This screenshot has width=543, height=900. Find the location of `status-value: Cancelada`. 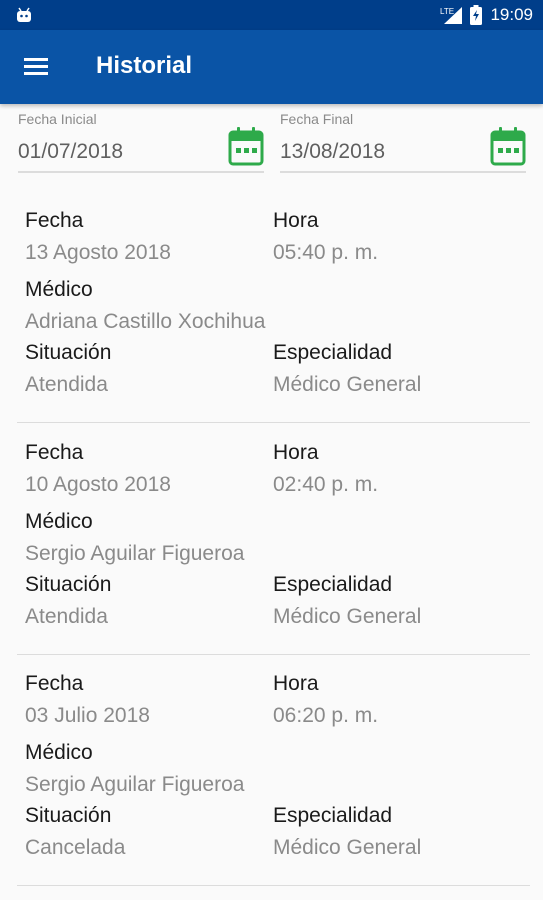

status-value: Cancelada is located at coordinates (75, 847).